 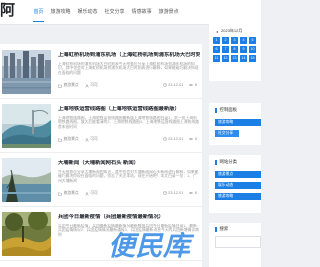 What do you see at coordinates (234, 40) in the screenshot?
I see `calendar-day: 3` at bounding box center [234, 40].